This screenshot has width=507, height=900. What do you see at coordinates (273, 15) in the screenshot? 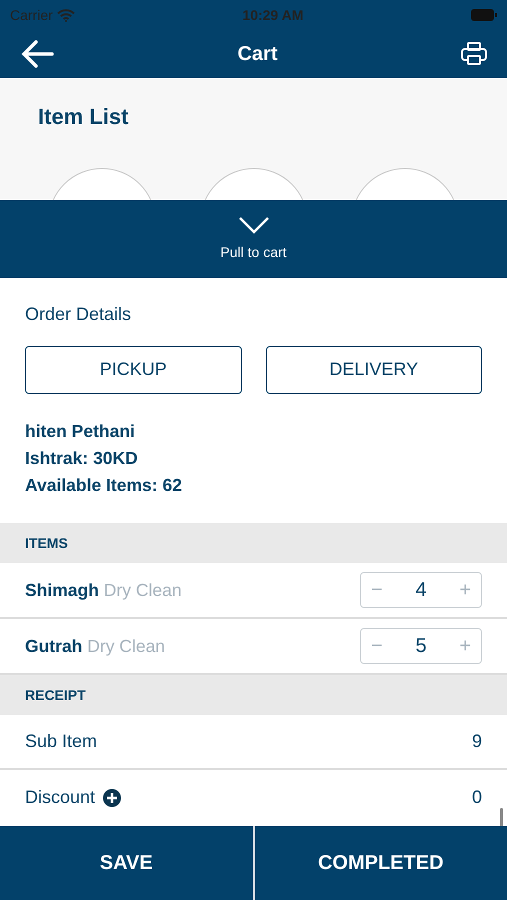
I see `status-time: 10:29 AM` at bounding box center [273, 15].